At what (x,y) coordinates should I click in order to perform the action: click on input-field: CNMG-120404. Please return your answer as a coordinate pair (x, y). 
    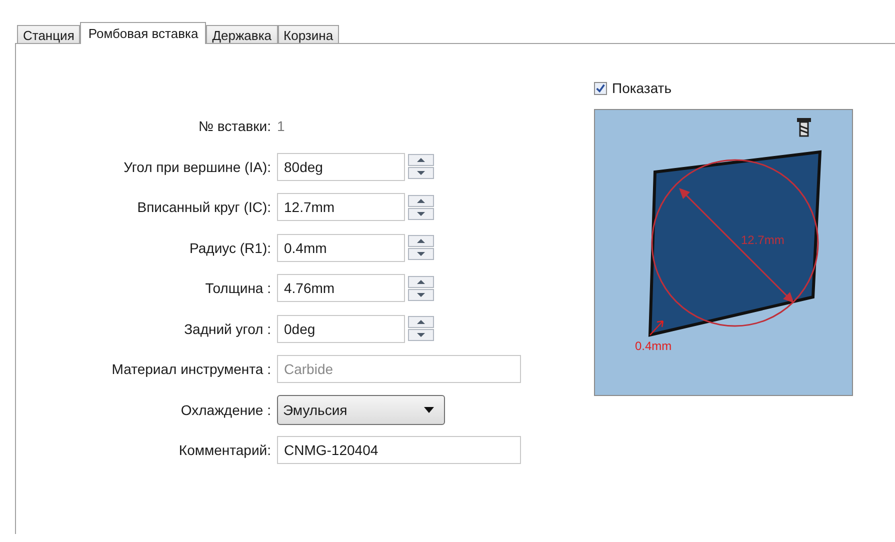
    Looking at the image, I should click on (399, 450).